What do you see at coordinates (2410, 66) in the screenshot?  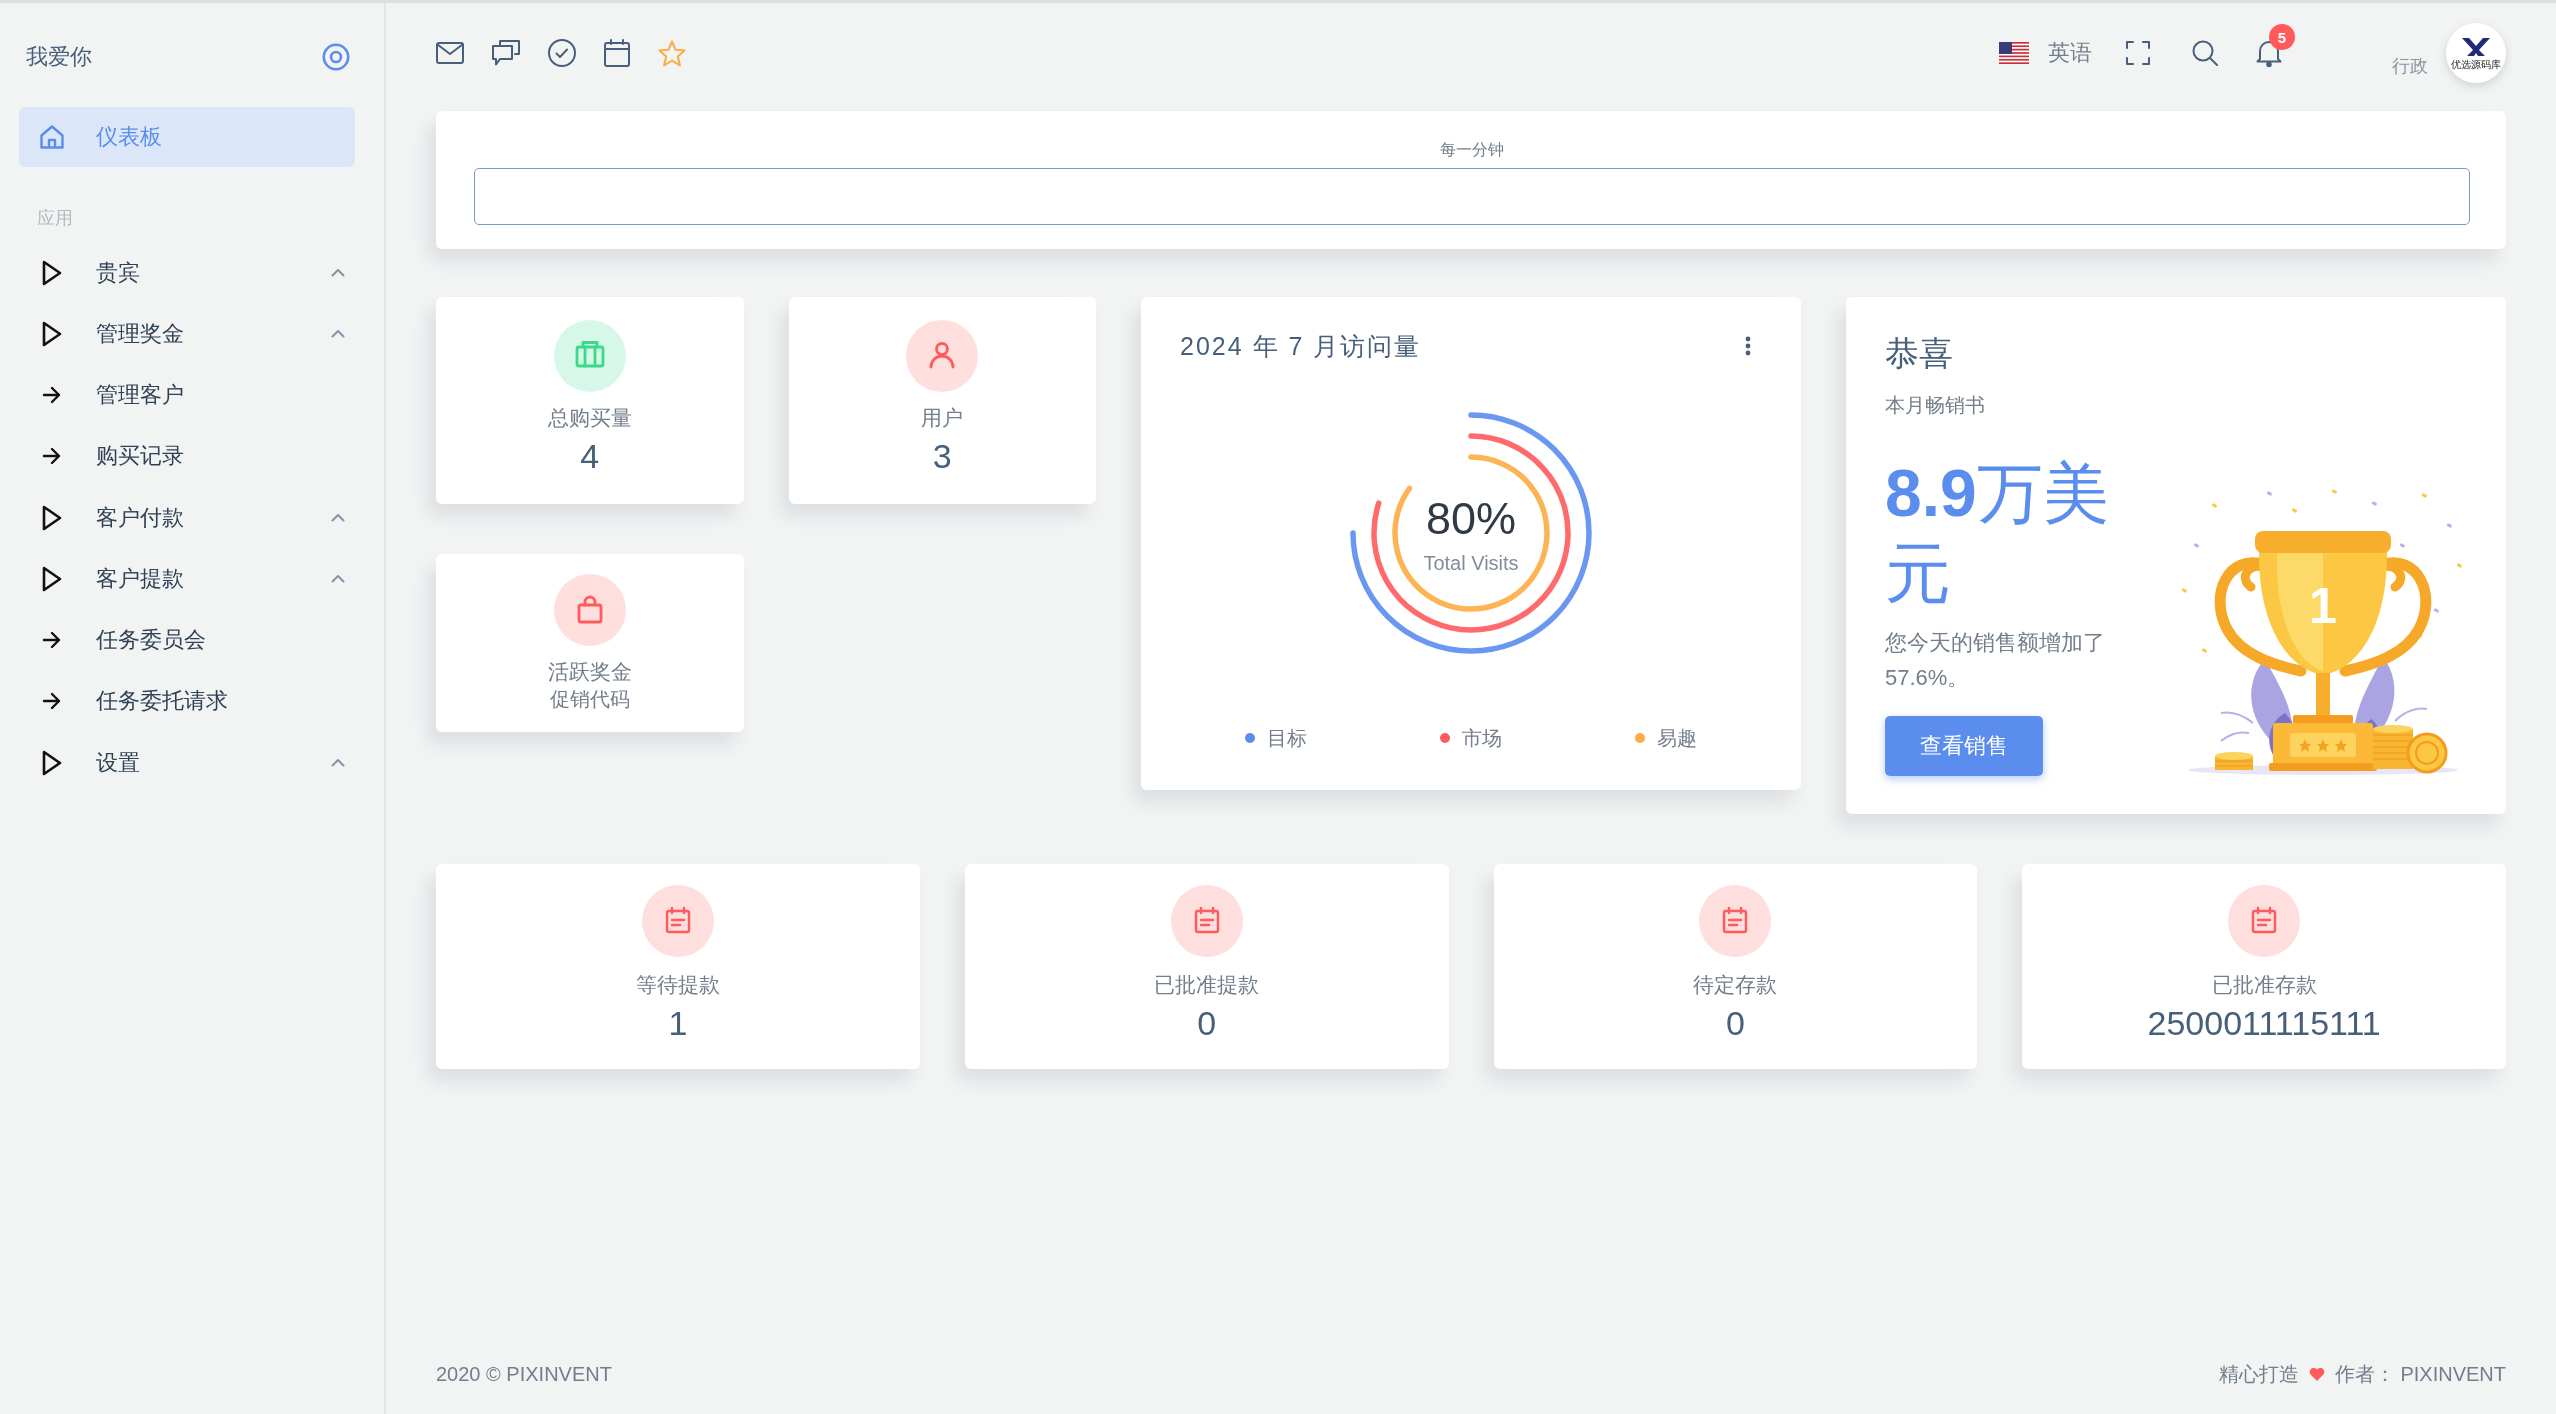 I see `user-role: 行政` at bounding box center [2410, 66].